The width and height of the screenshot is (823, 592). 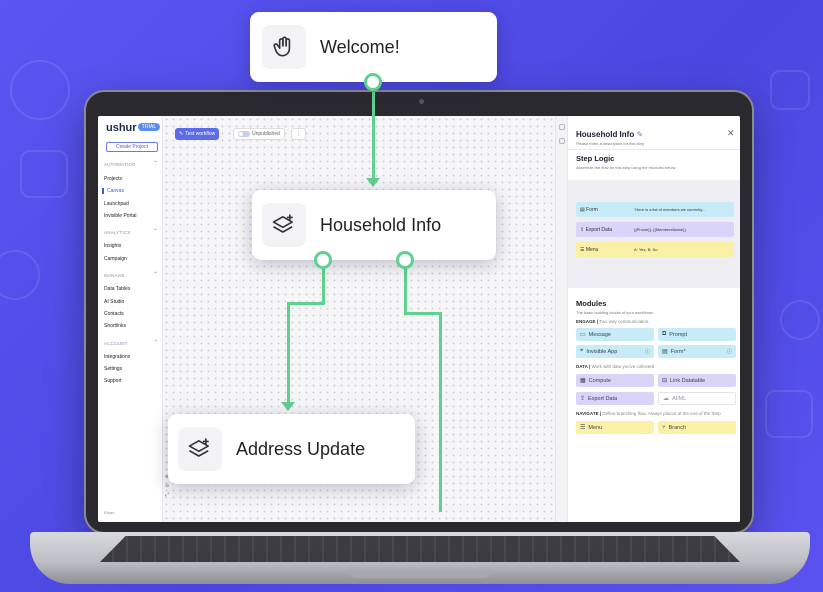 What do you see at coordinates (583, 335) in the screenshot?
I see `message-icon: ▭` at bounding box center [583, 335].